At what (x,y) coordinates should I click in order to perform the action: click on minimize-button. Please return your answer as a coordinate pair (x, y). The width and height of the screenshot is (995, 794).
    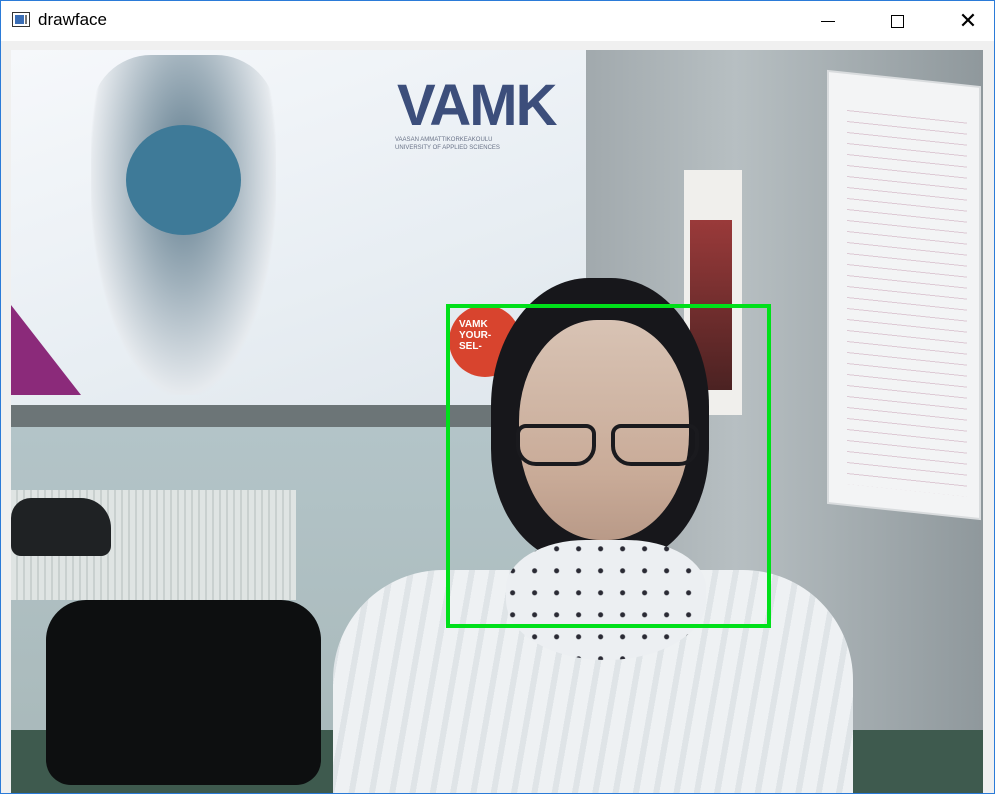
    Looking at the image, I should click on (828, 21).